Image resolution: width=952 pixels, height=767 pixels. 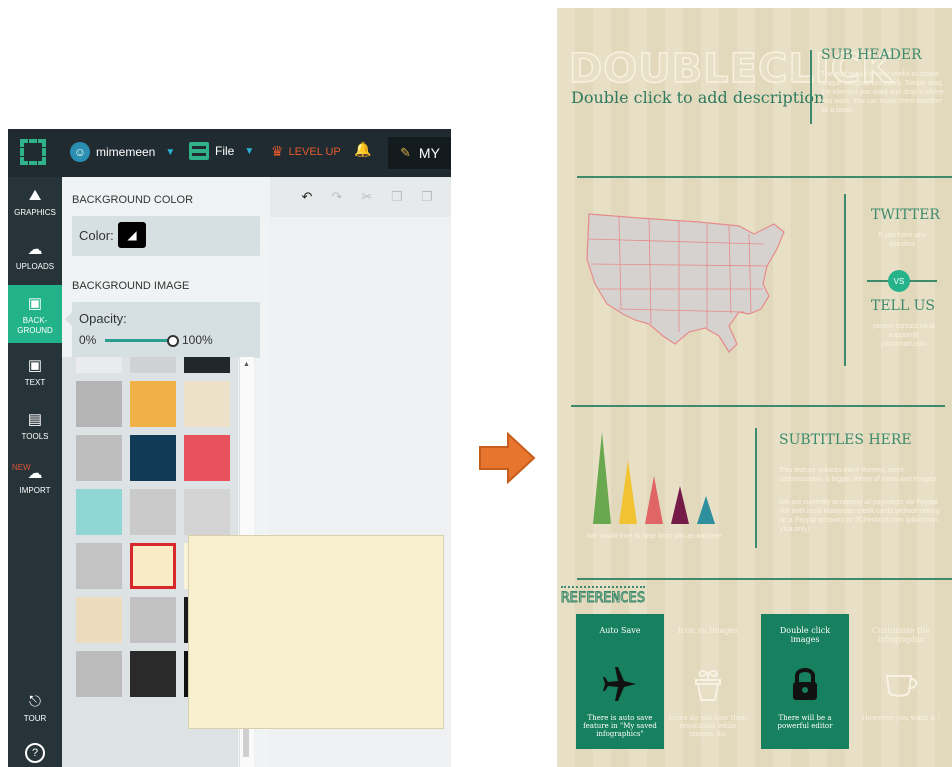 What do you see at coordinates (122, 152) in the screenshot?
I see `user-menu: ☺ mimemeen ▼` at bounding box center [122, 152].